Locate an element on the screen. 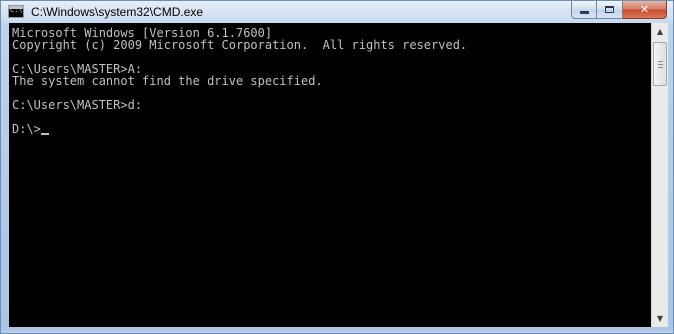 This screenshot has height=334, width=674. scroll-thumb is located at coordinates (660, 64).